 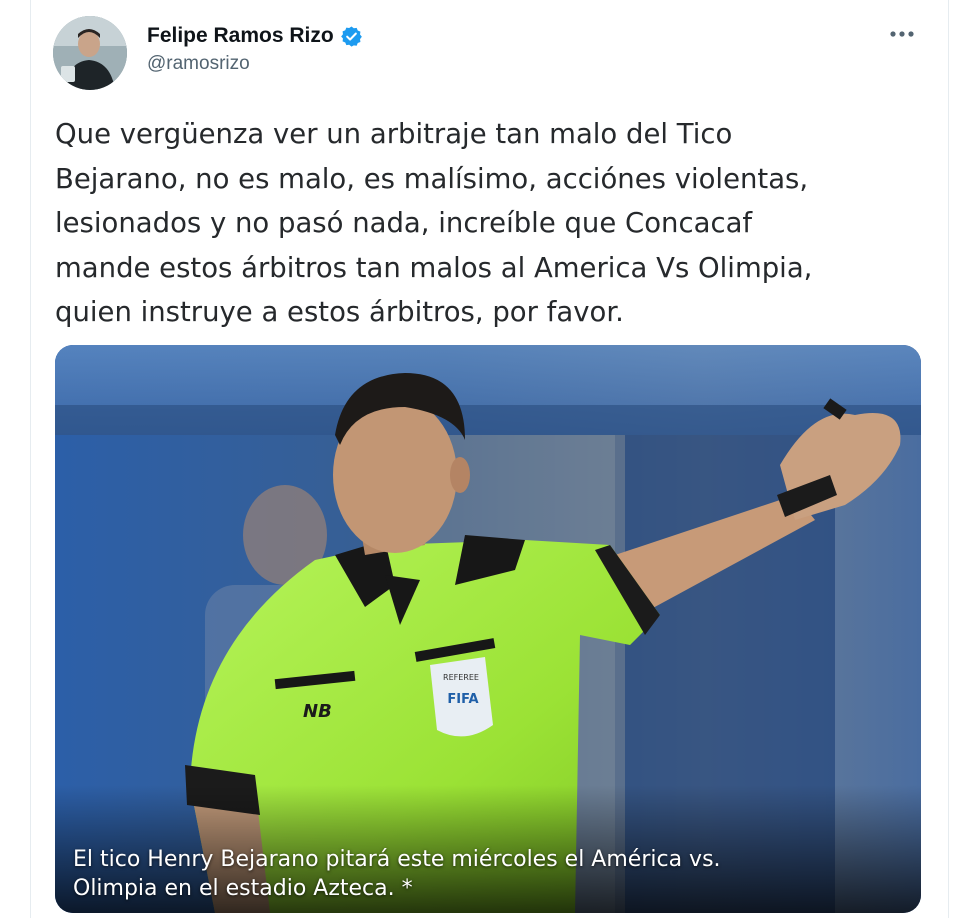 What do you see at coordinates (90, 53) in the screenshot?
I see `avatar` at bounding box center [90, 53].